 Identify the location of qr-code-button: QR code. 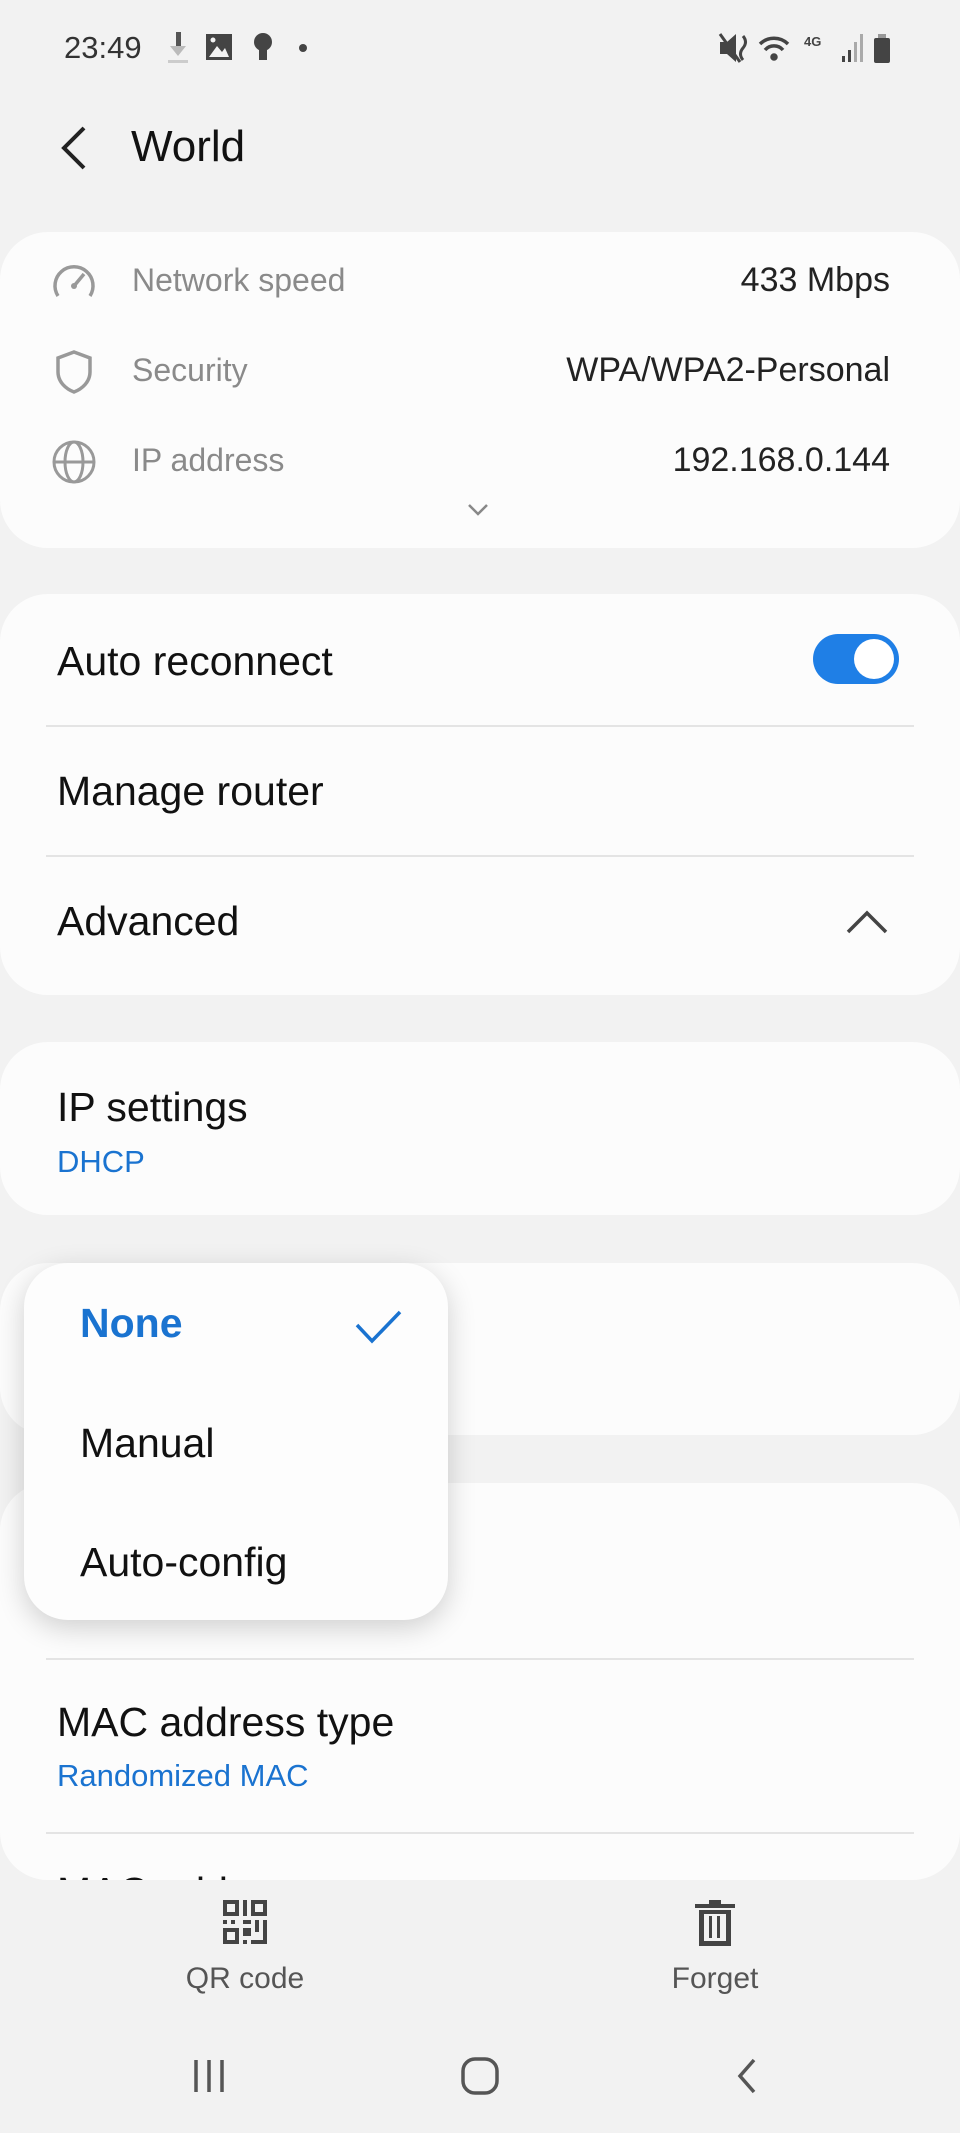
(245, 1948).